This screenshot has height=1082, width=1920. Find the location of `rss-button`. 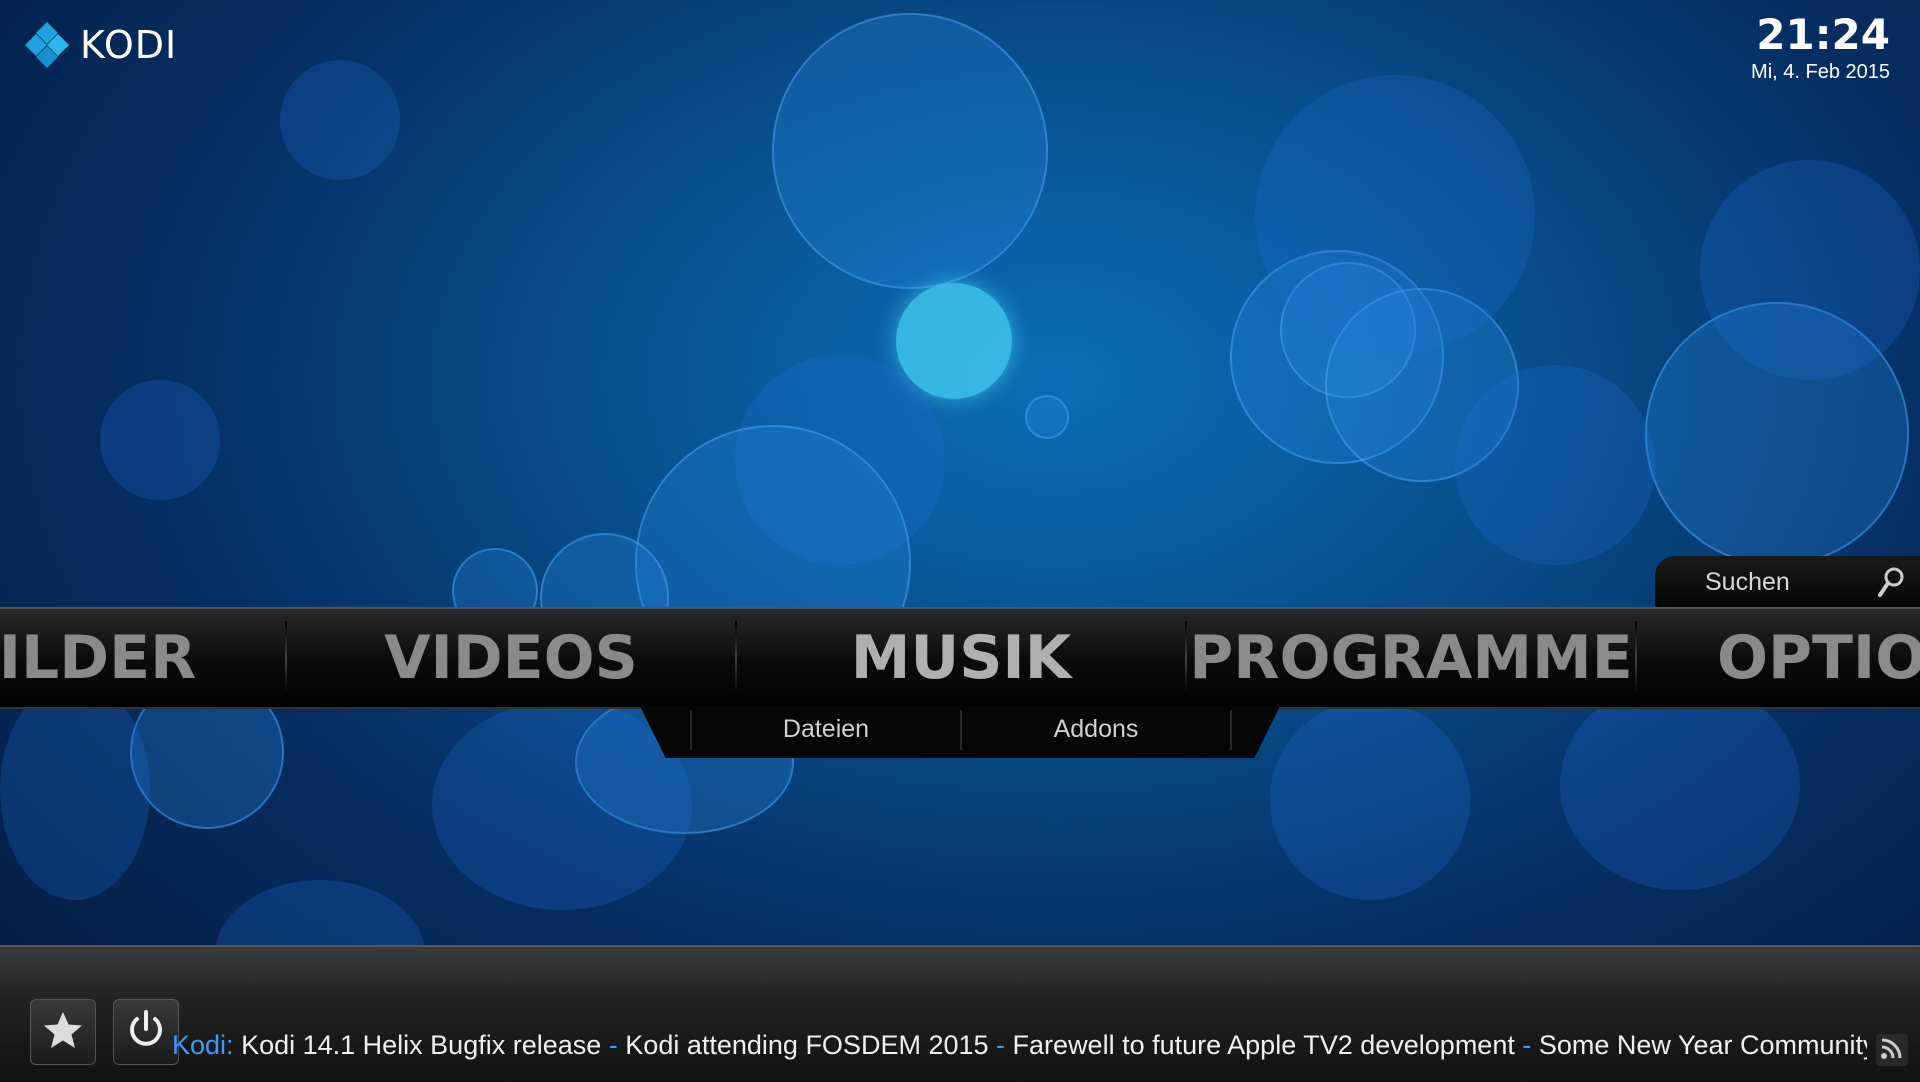

rss-button is located at coordinates (1892, 1050).